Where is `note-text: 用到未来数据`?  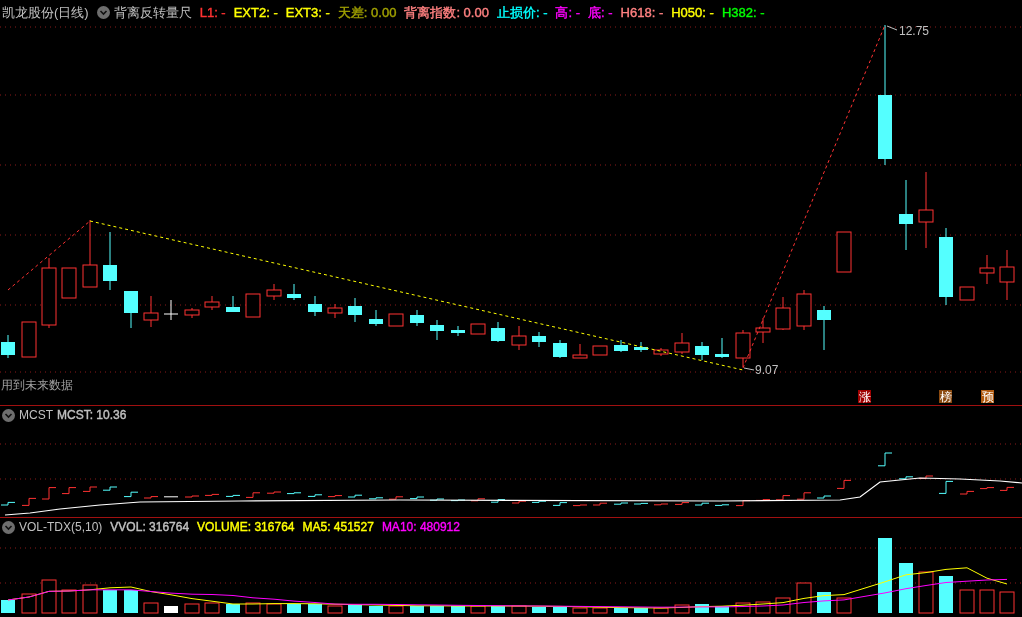 note-text: 用到未来数据 is located at coordinates (37, 385).